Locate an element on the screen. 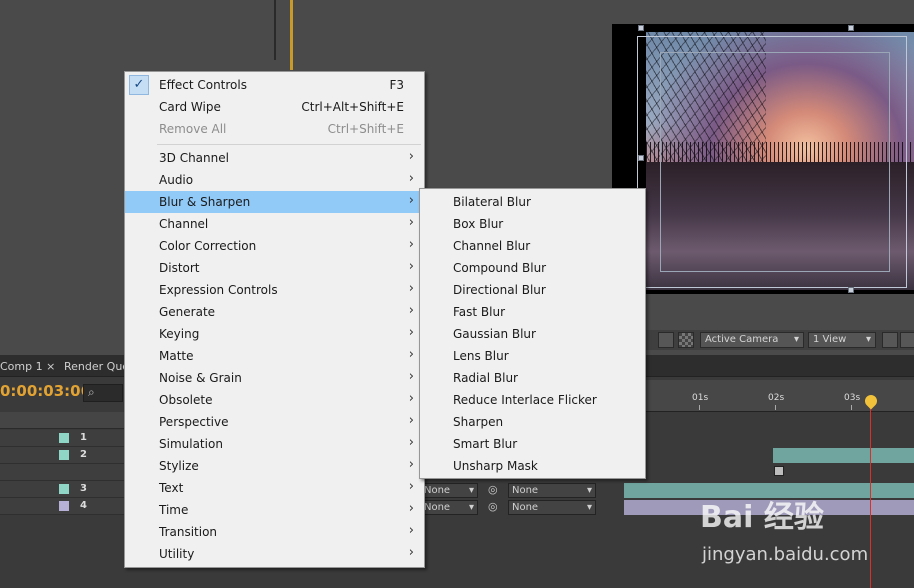 This screenshot has width=914, height=588. menu-item-matte: Matte › is located at coordinates (274, 356).